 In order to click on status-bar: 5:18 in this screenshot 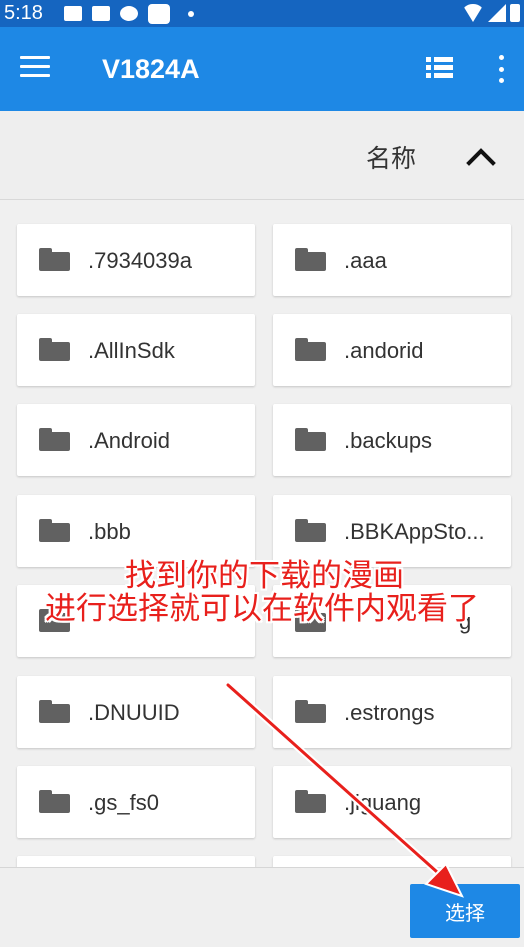, I will do `click(262, 13)`.